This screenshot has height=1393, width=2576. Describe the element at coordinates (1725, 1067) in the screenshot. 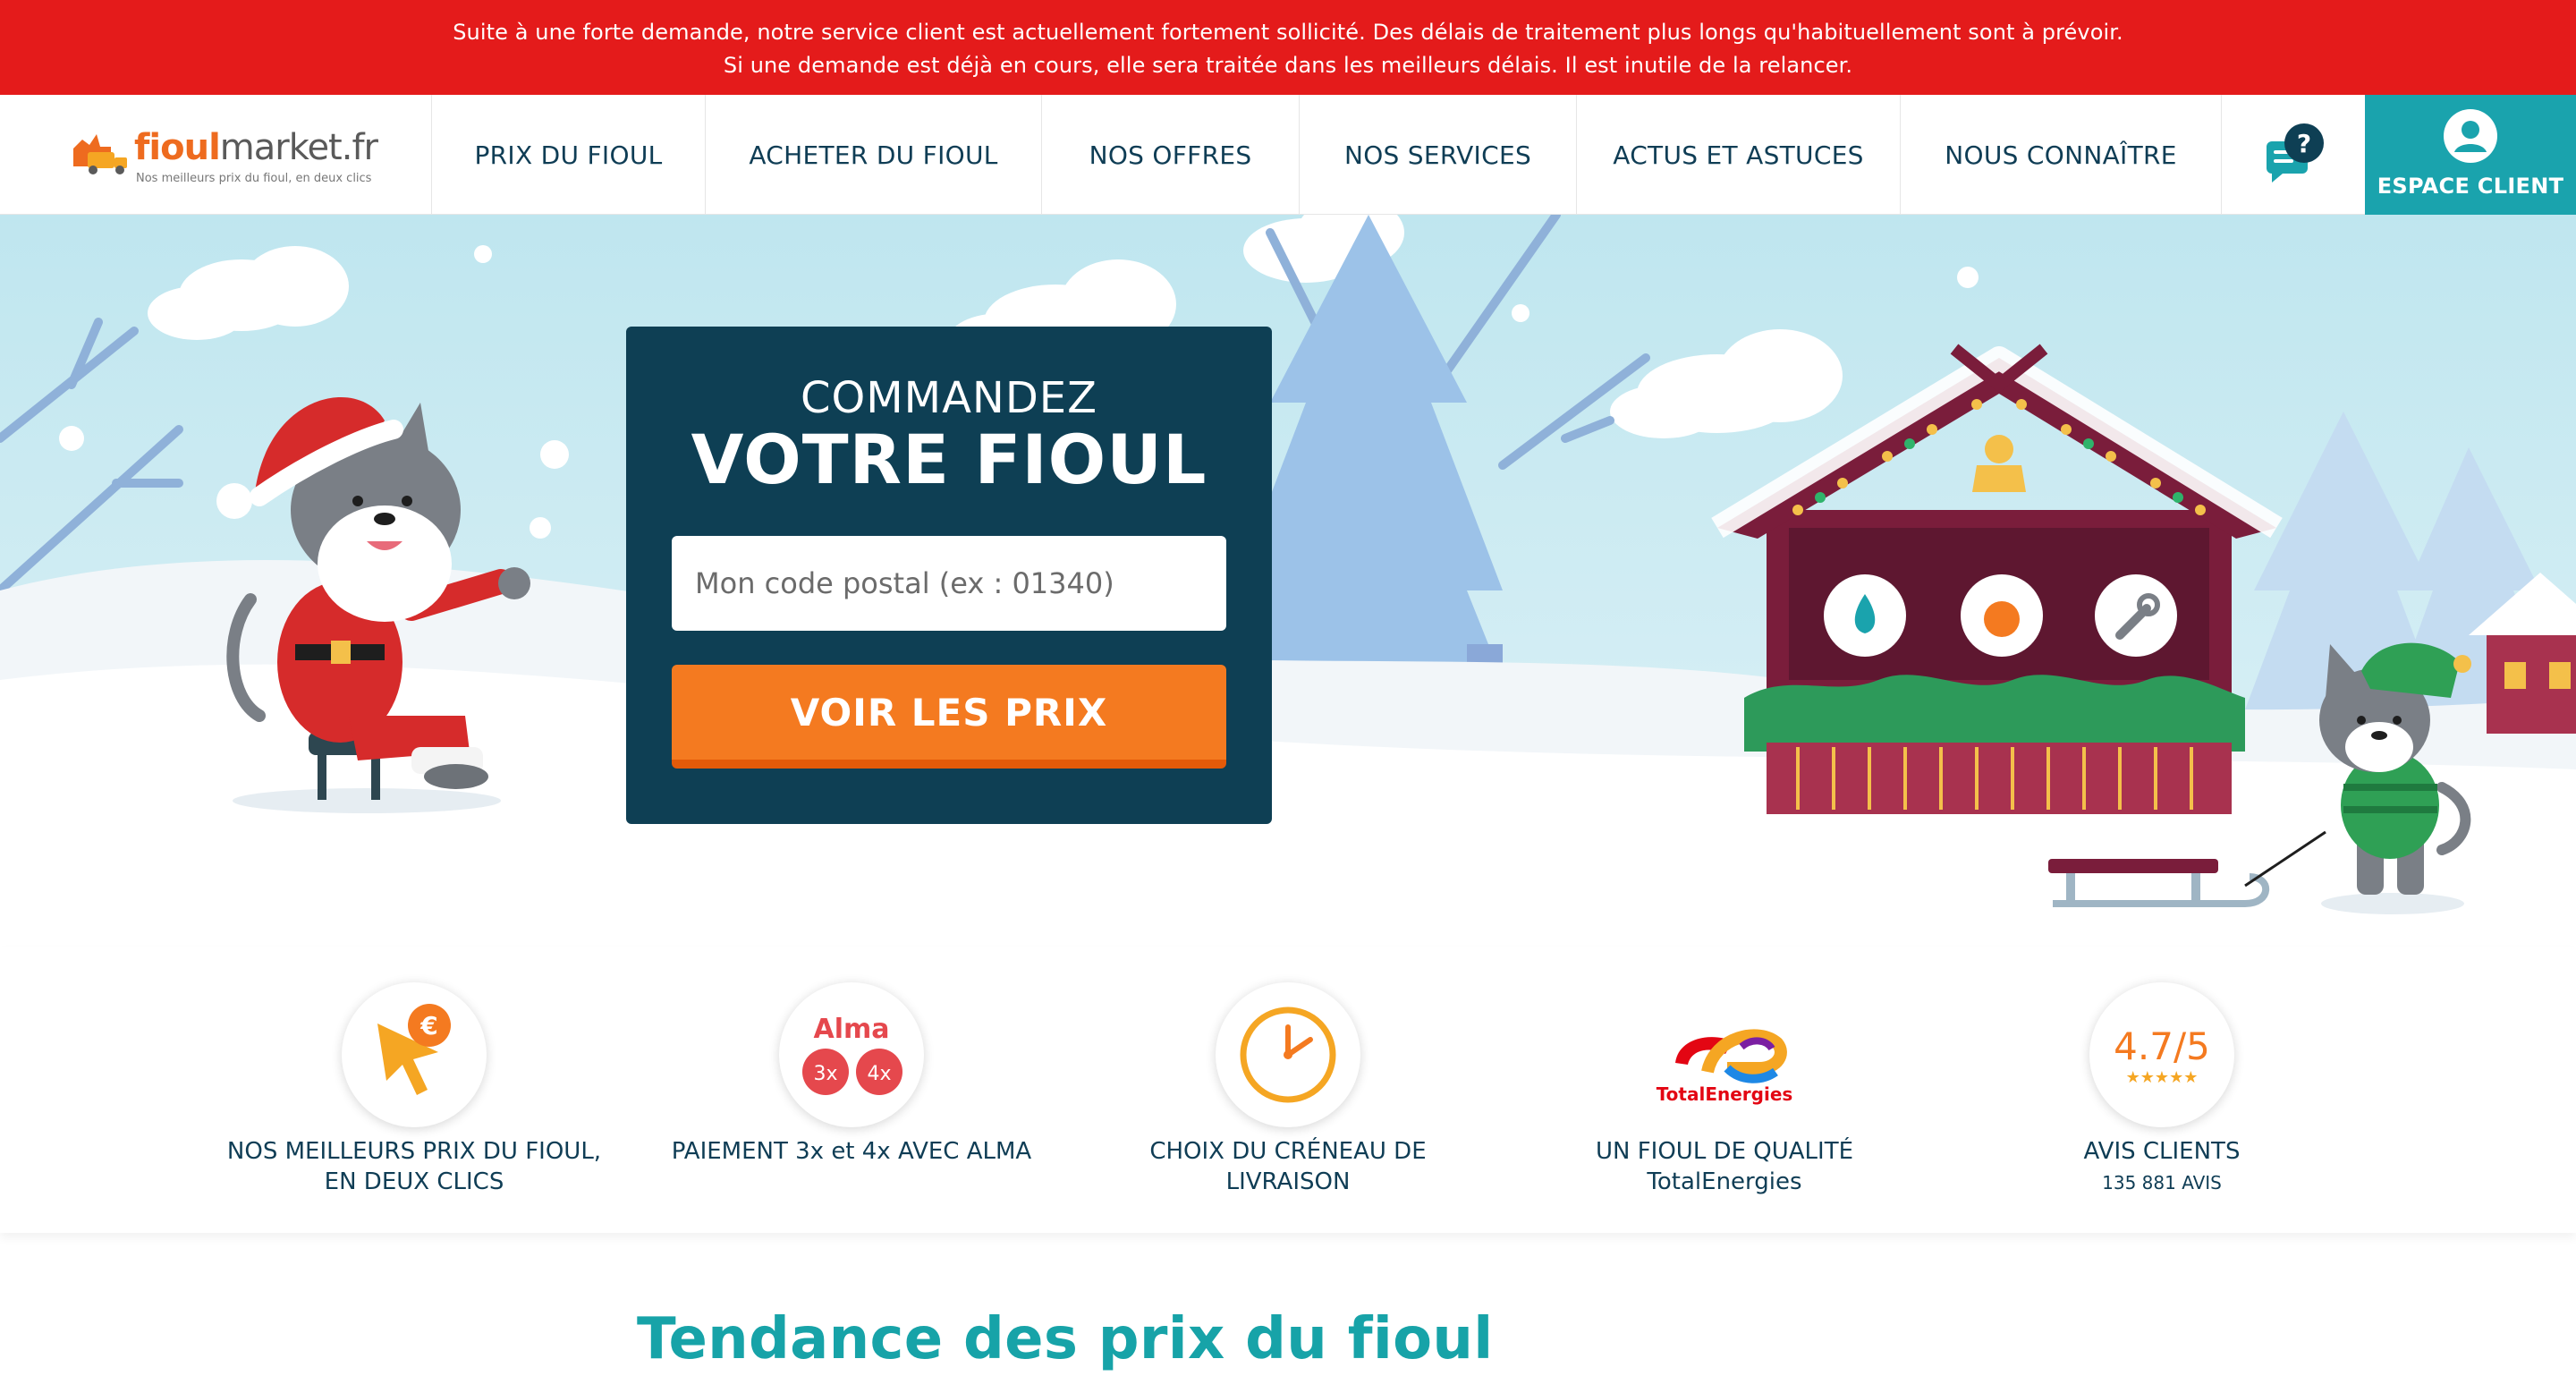

I see `totalenergies-logo: TotalEnergies` at that location.